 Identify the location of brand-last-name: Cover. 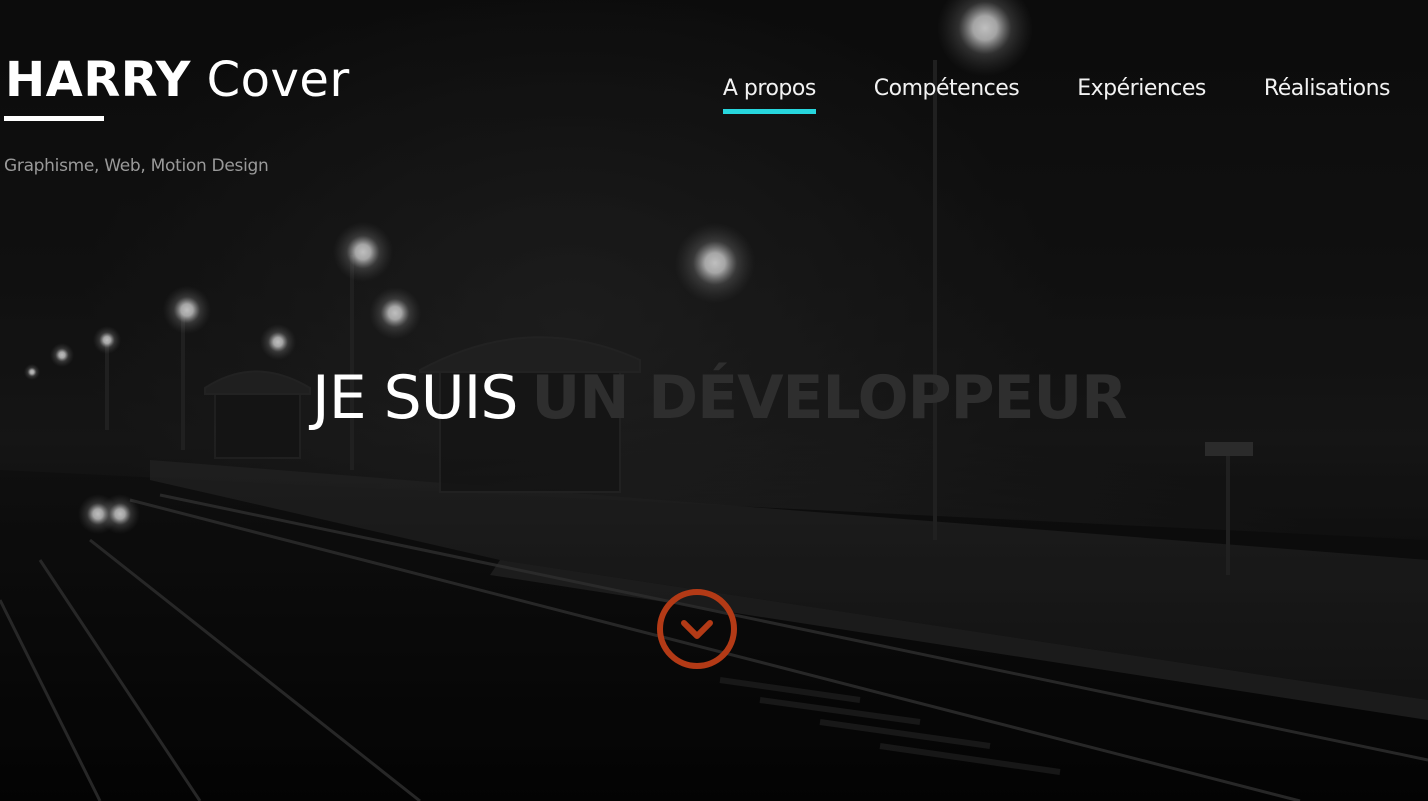
(278, 80).